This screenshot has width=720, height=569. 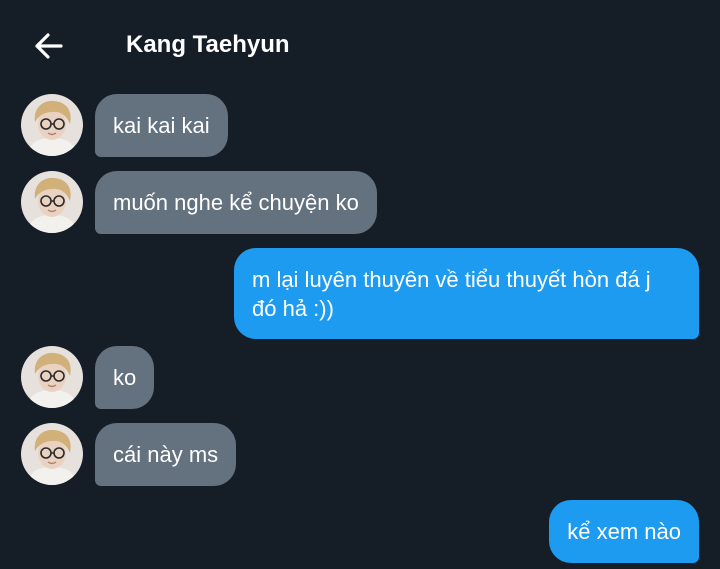 I want to click on message-bubble-incoming: ko, so click(x=125, y=377).